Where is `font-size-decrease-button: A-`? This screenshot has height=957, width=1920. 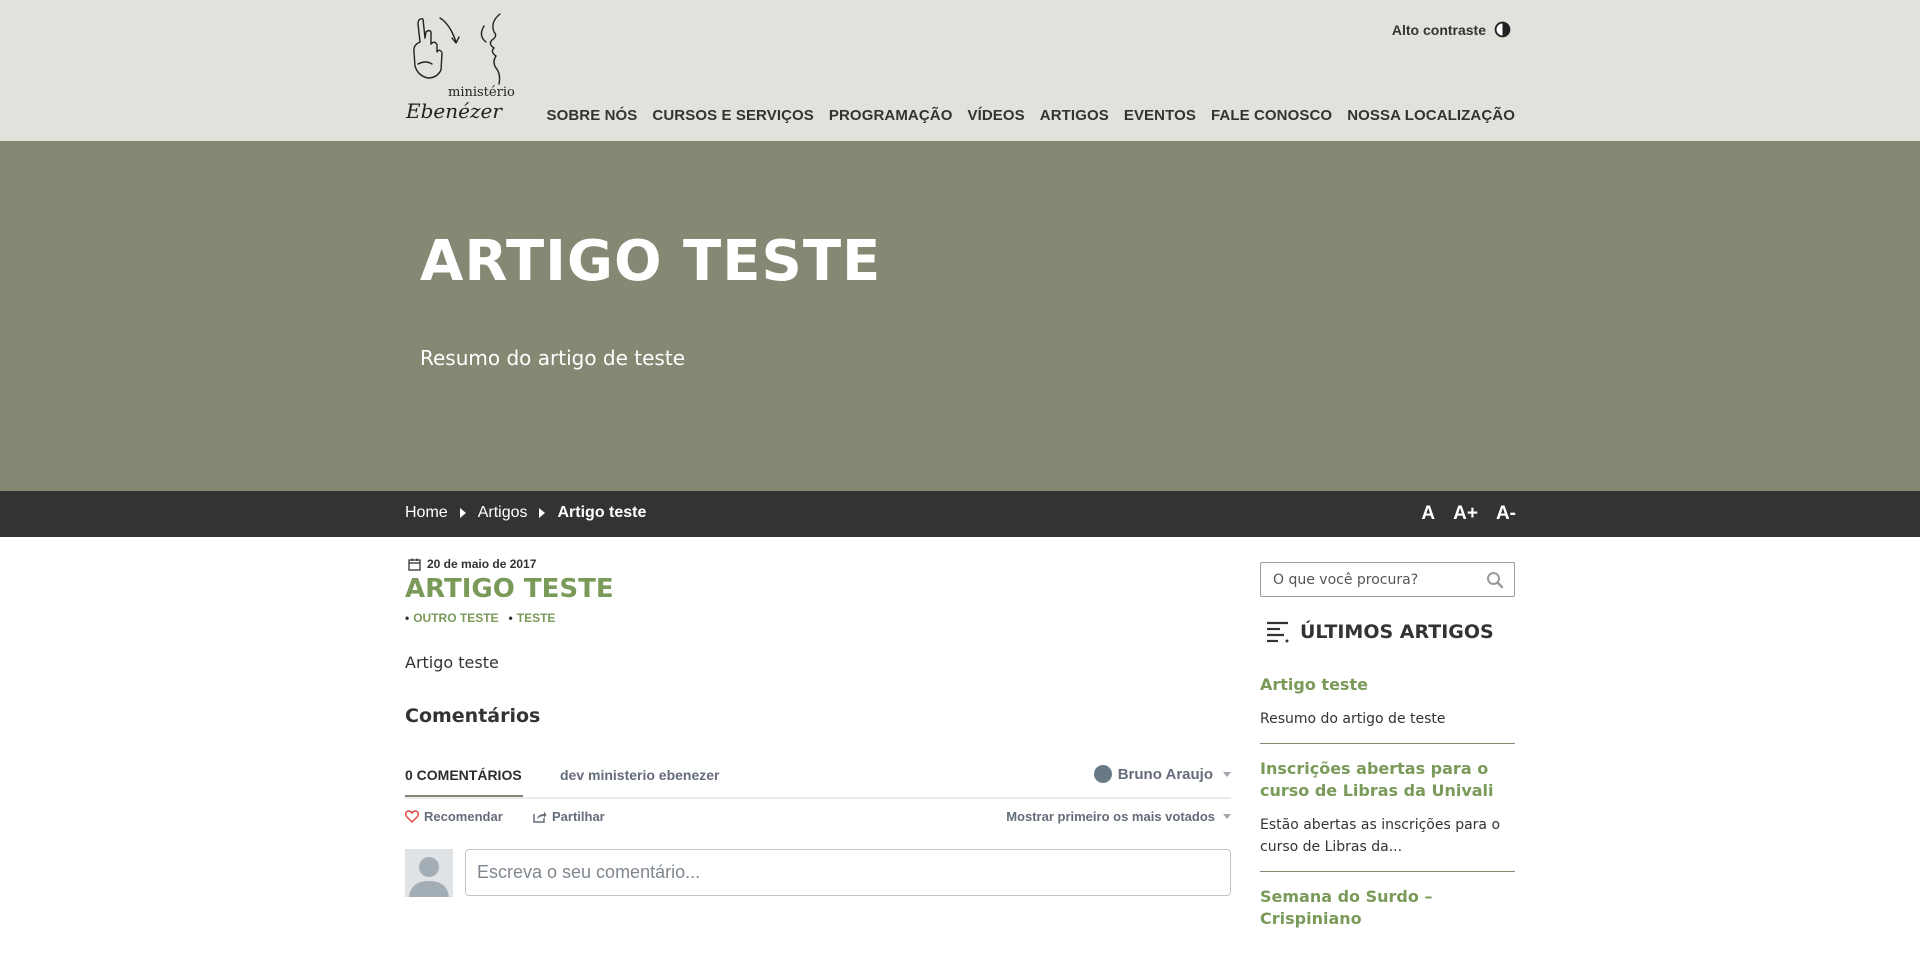 font-size-decrease-button: A- is located at coordinates (1506, 514).